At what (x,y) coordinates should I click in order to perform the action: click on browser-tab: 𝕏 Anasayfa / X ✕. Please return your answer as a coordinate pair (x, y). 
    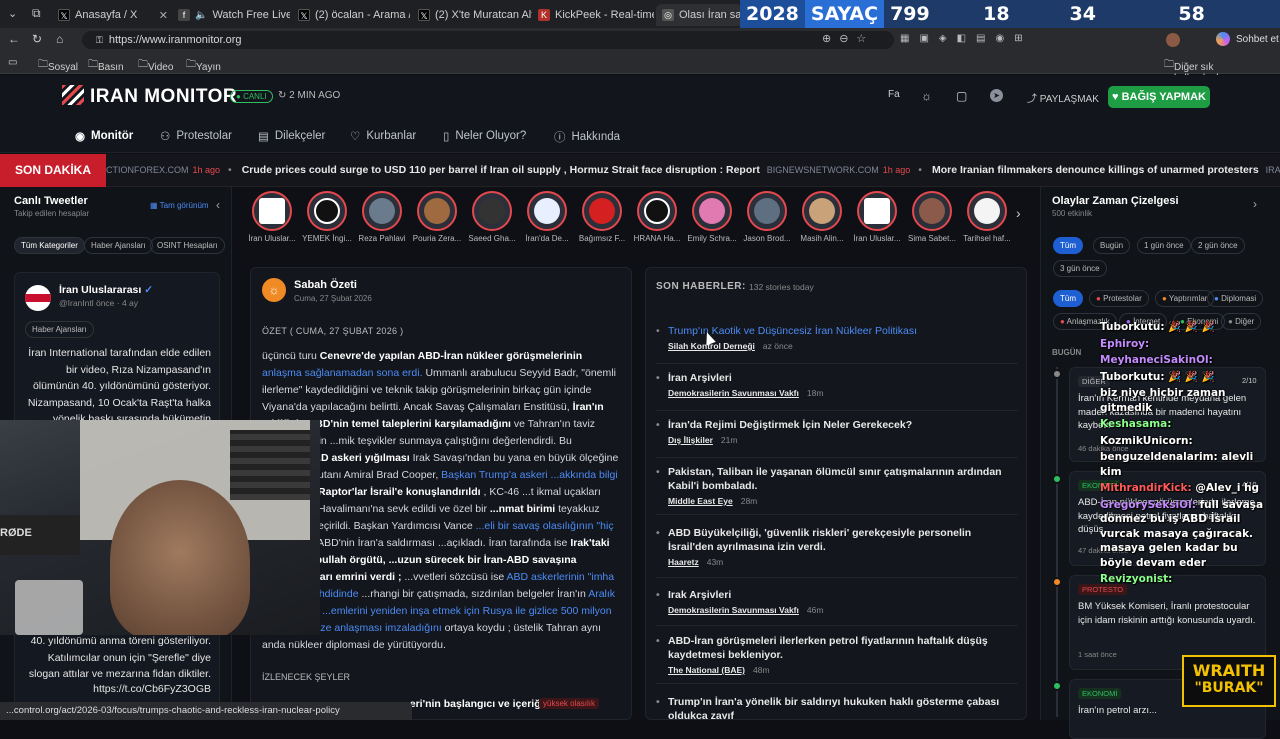
    Looking at the image, I should click on (112, 15).